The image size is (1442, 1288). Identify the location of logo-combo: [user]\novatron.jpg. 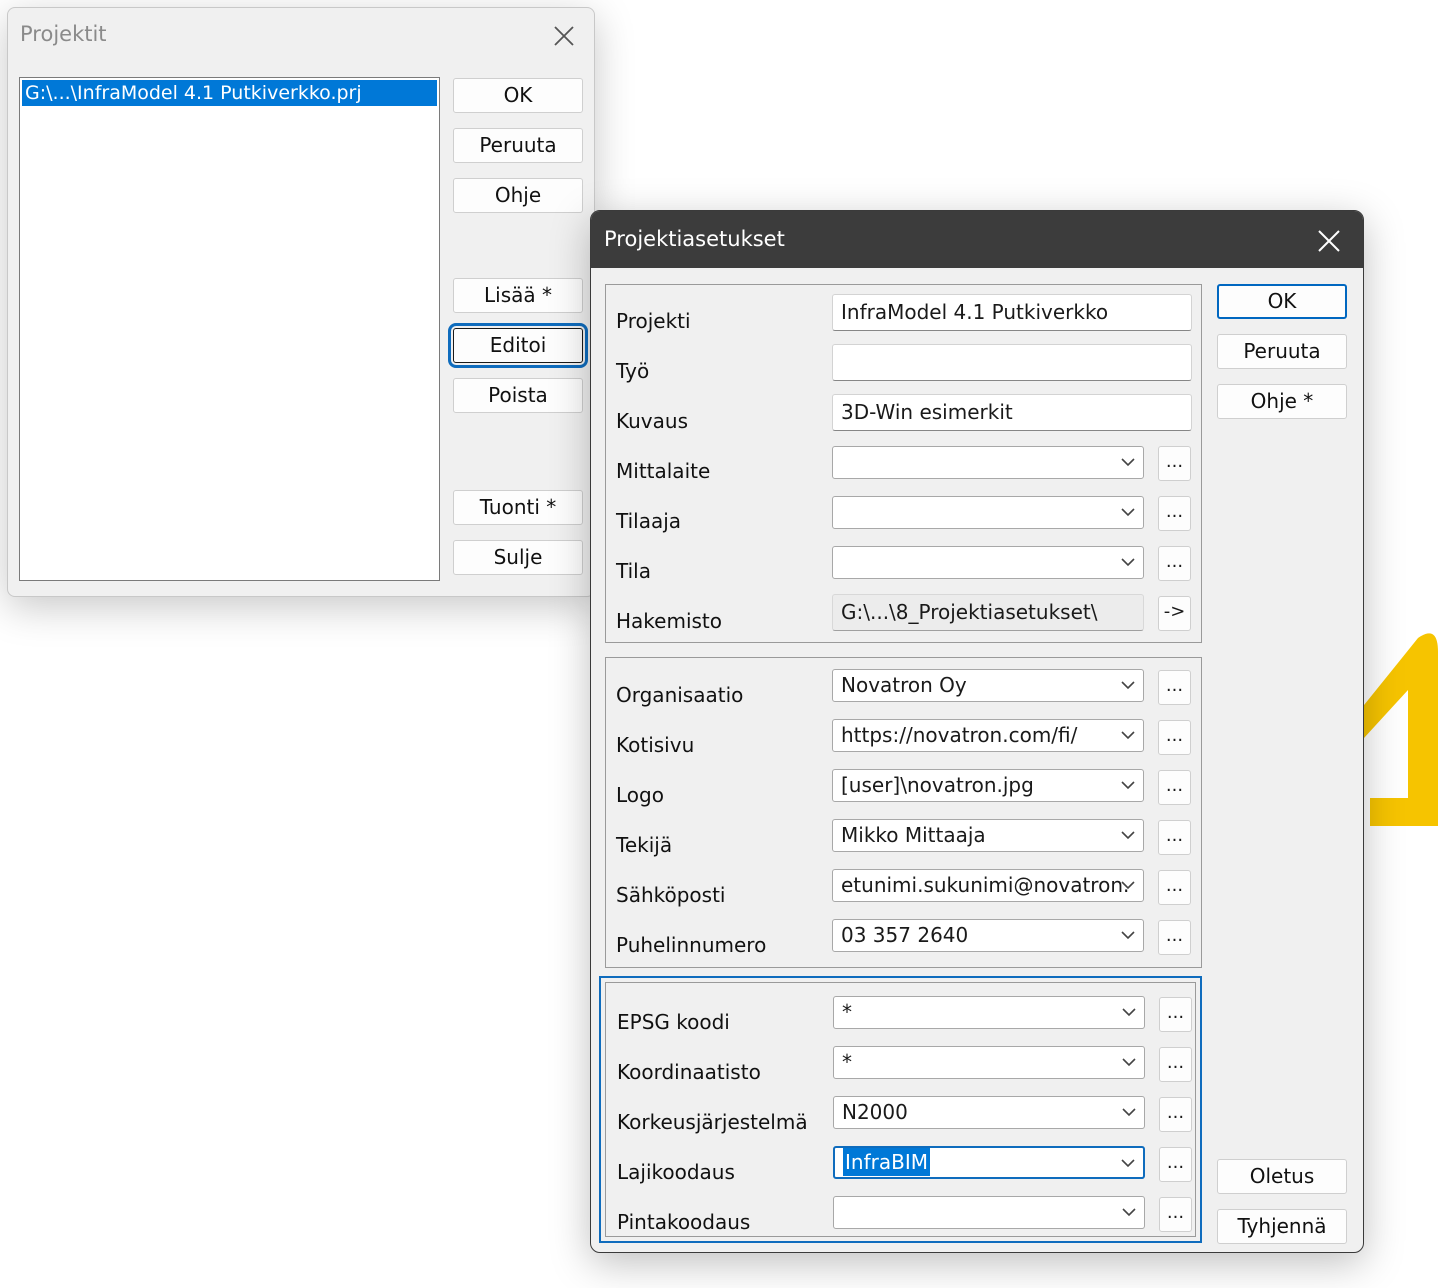
(988, 785).